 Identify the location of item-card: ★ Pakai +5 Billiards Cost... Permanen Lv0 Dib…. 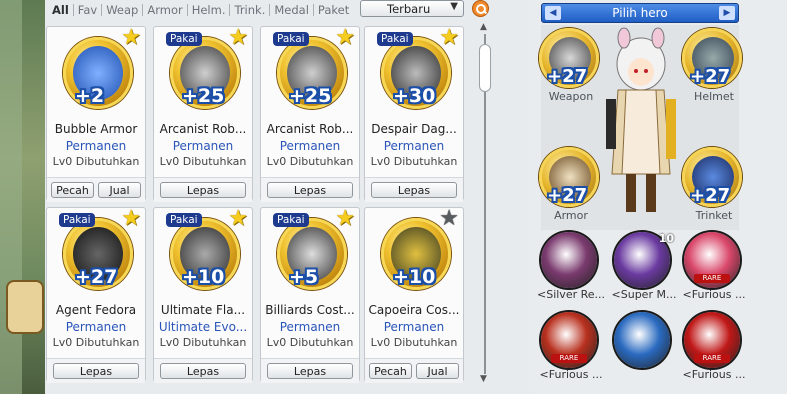
(310, 295).